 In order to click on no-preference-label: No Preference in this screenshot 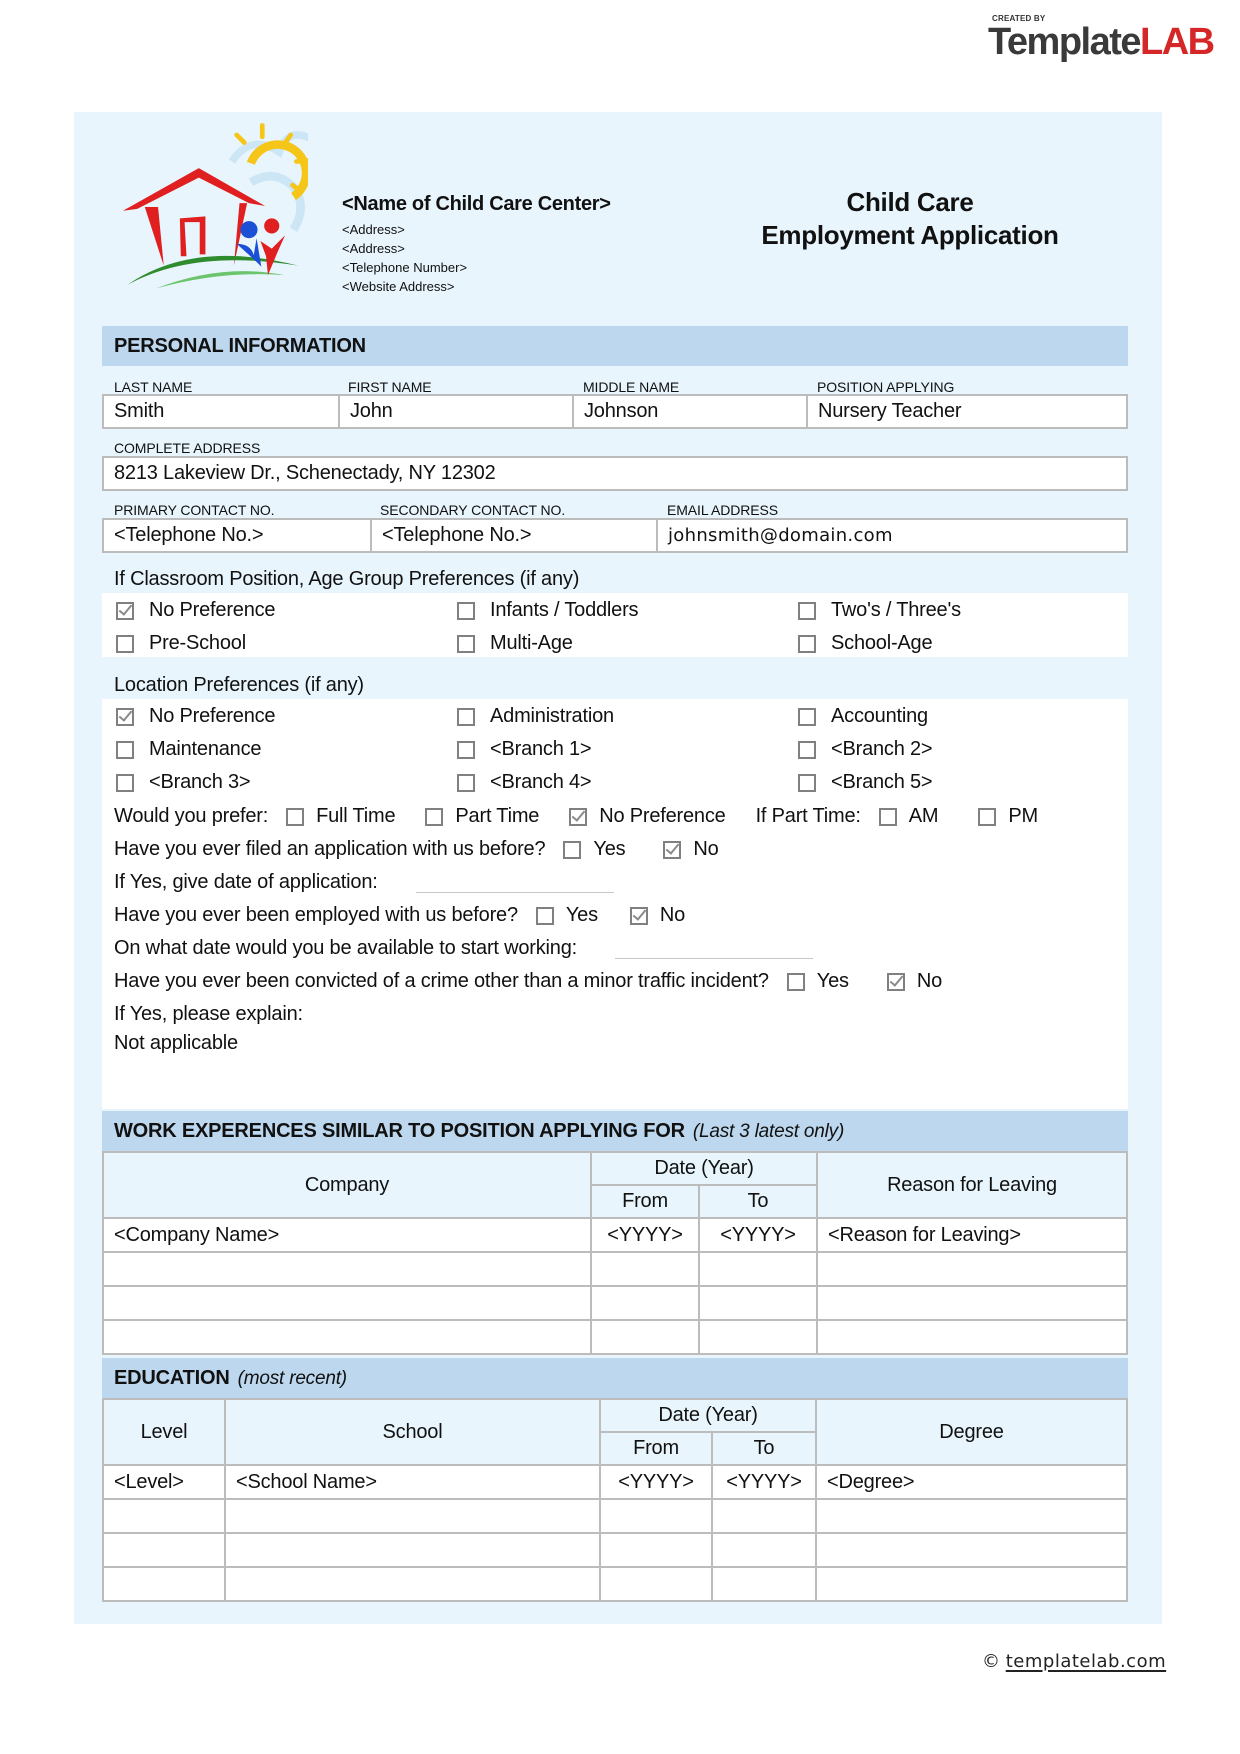, I will do `click(662, 816)`.